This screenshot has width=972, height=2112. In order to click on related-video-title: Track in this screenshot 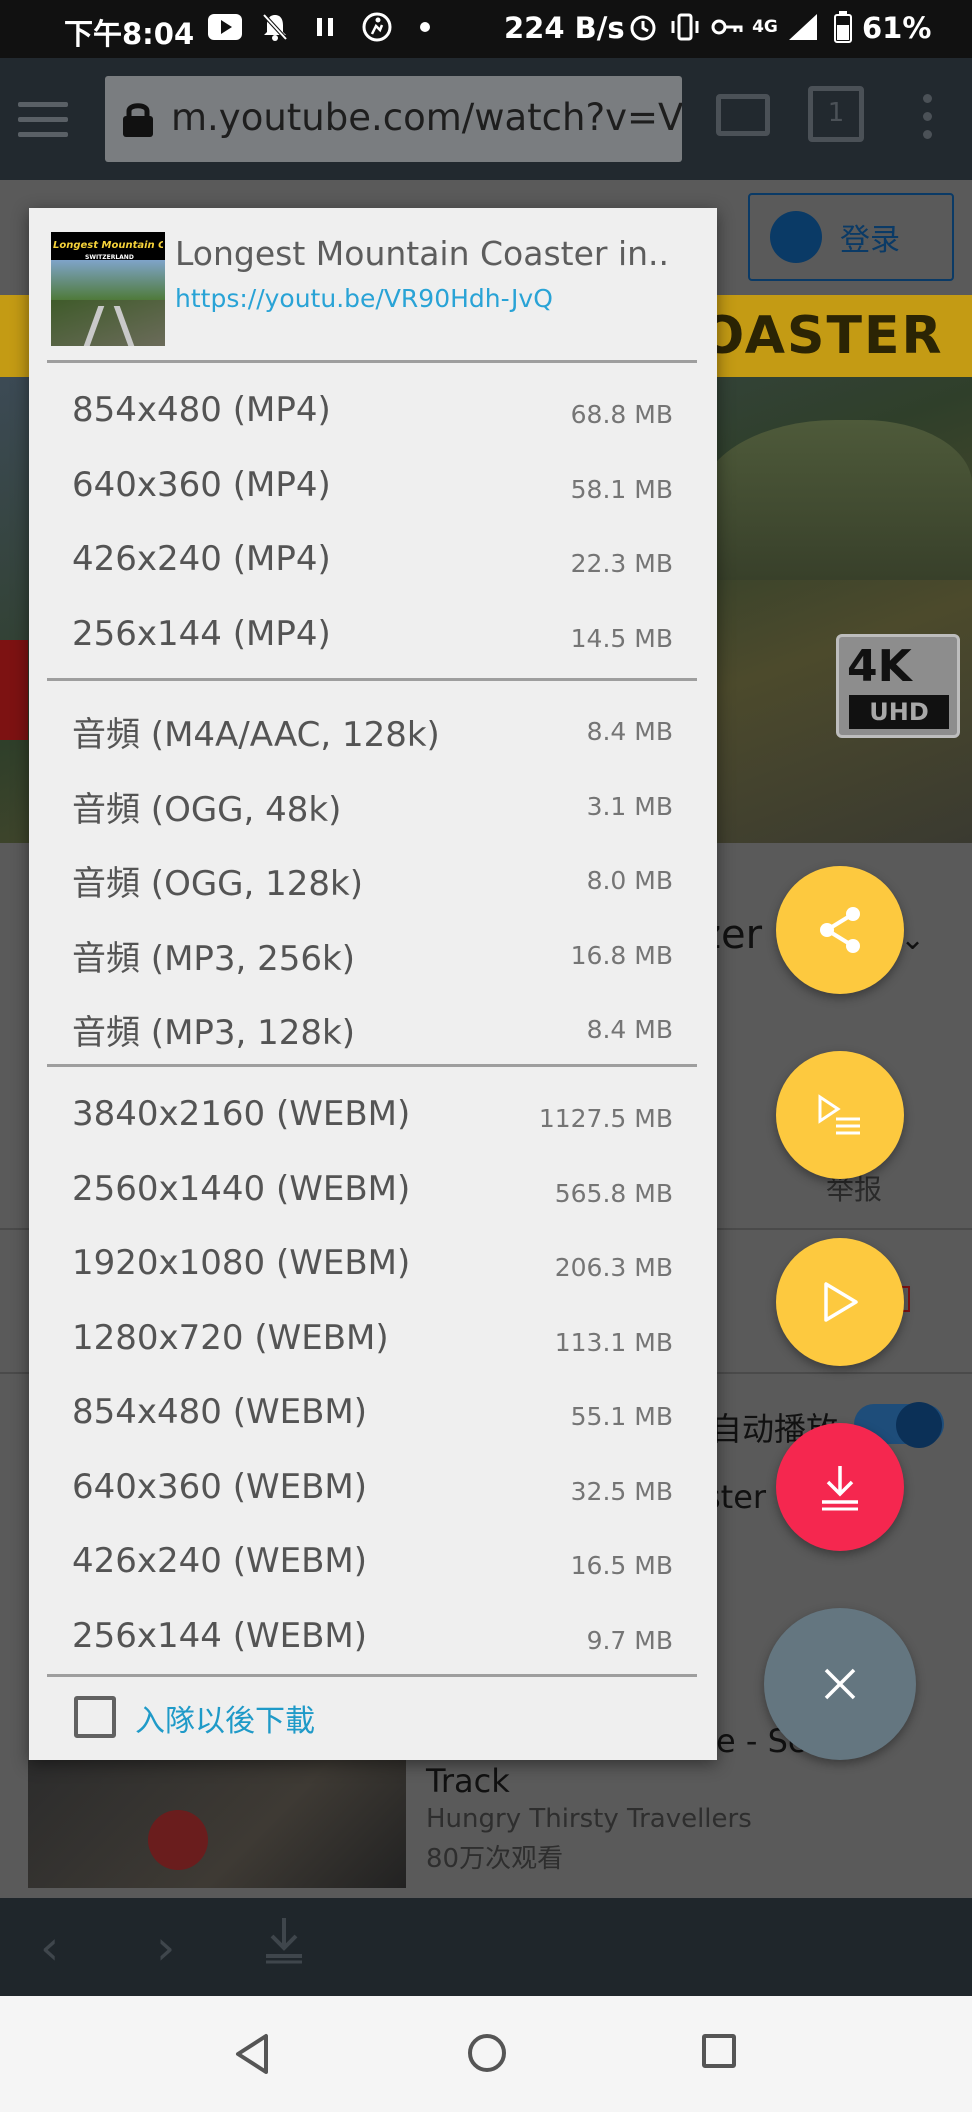, I will do `click(468, 1781)`.